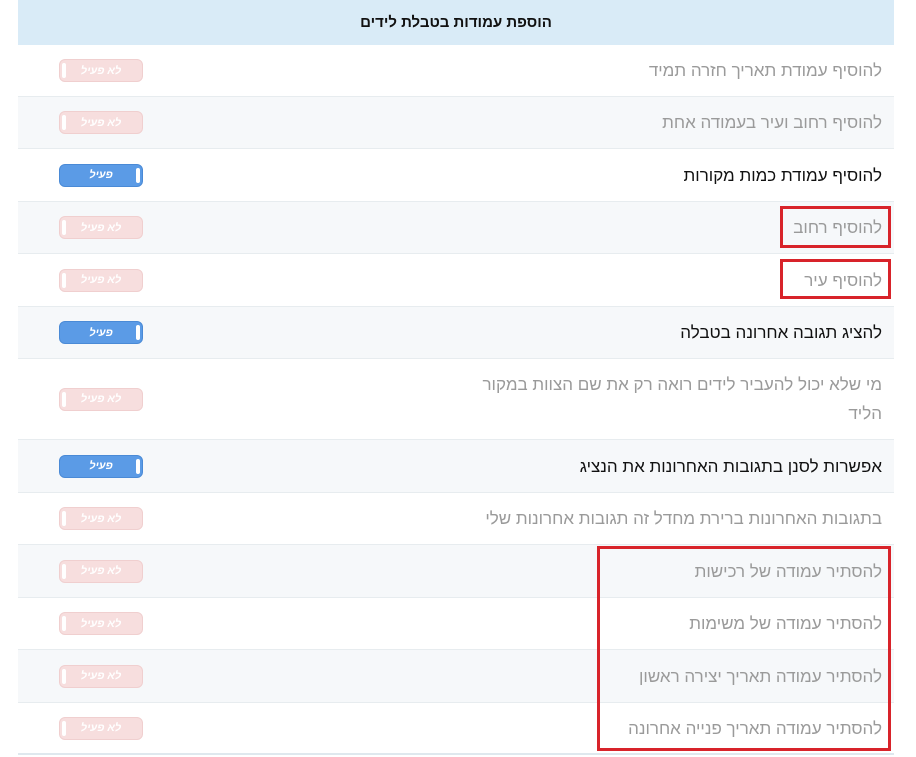 This screenshot has height=757, width=916. What do you see at coordinates (456, 175) in the screenshot?
I see `setting-row-sources-count: להוסיף עמודת כמות מקורות פעיל` at bounding box center [456, 175].